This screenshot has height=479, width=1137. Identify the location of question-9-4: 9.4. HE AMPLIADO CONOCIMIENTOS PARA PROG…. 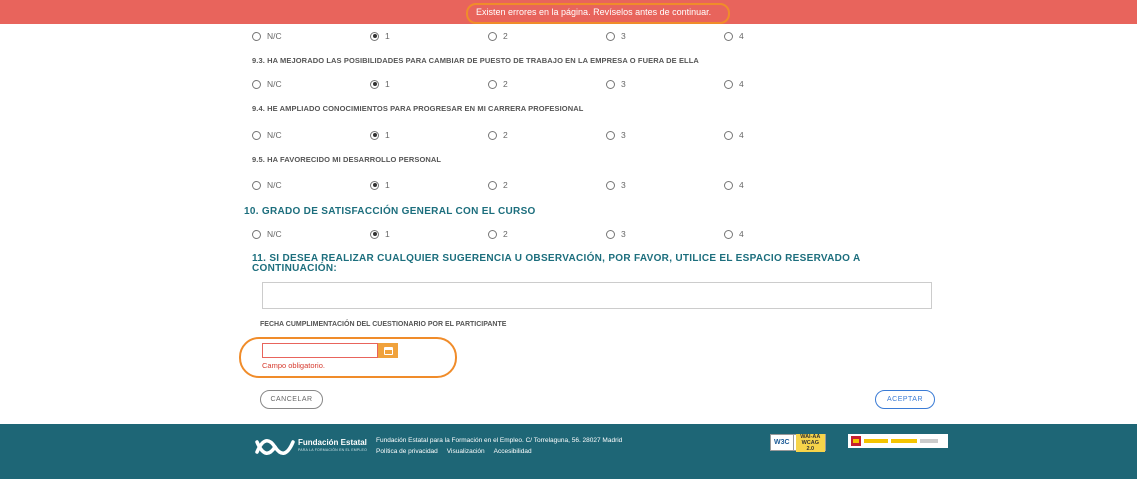
(418, 108).